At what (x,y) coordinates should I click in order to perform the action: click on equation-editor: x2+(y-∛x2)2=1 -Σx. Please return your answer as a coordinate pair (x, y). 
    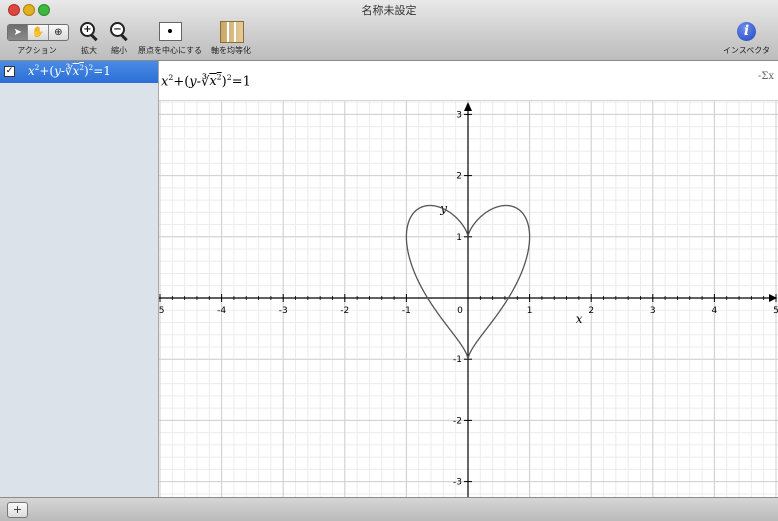
    Looking at the image, I should click on (468, 81).